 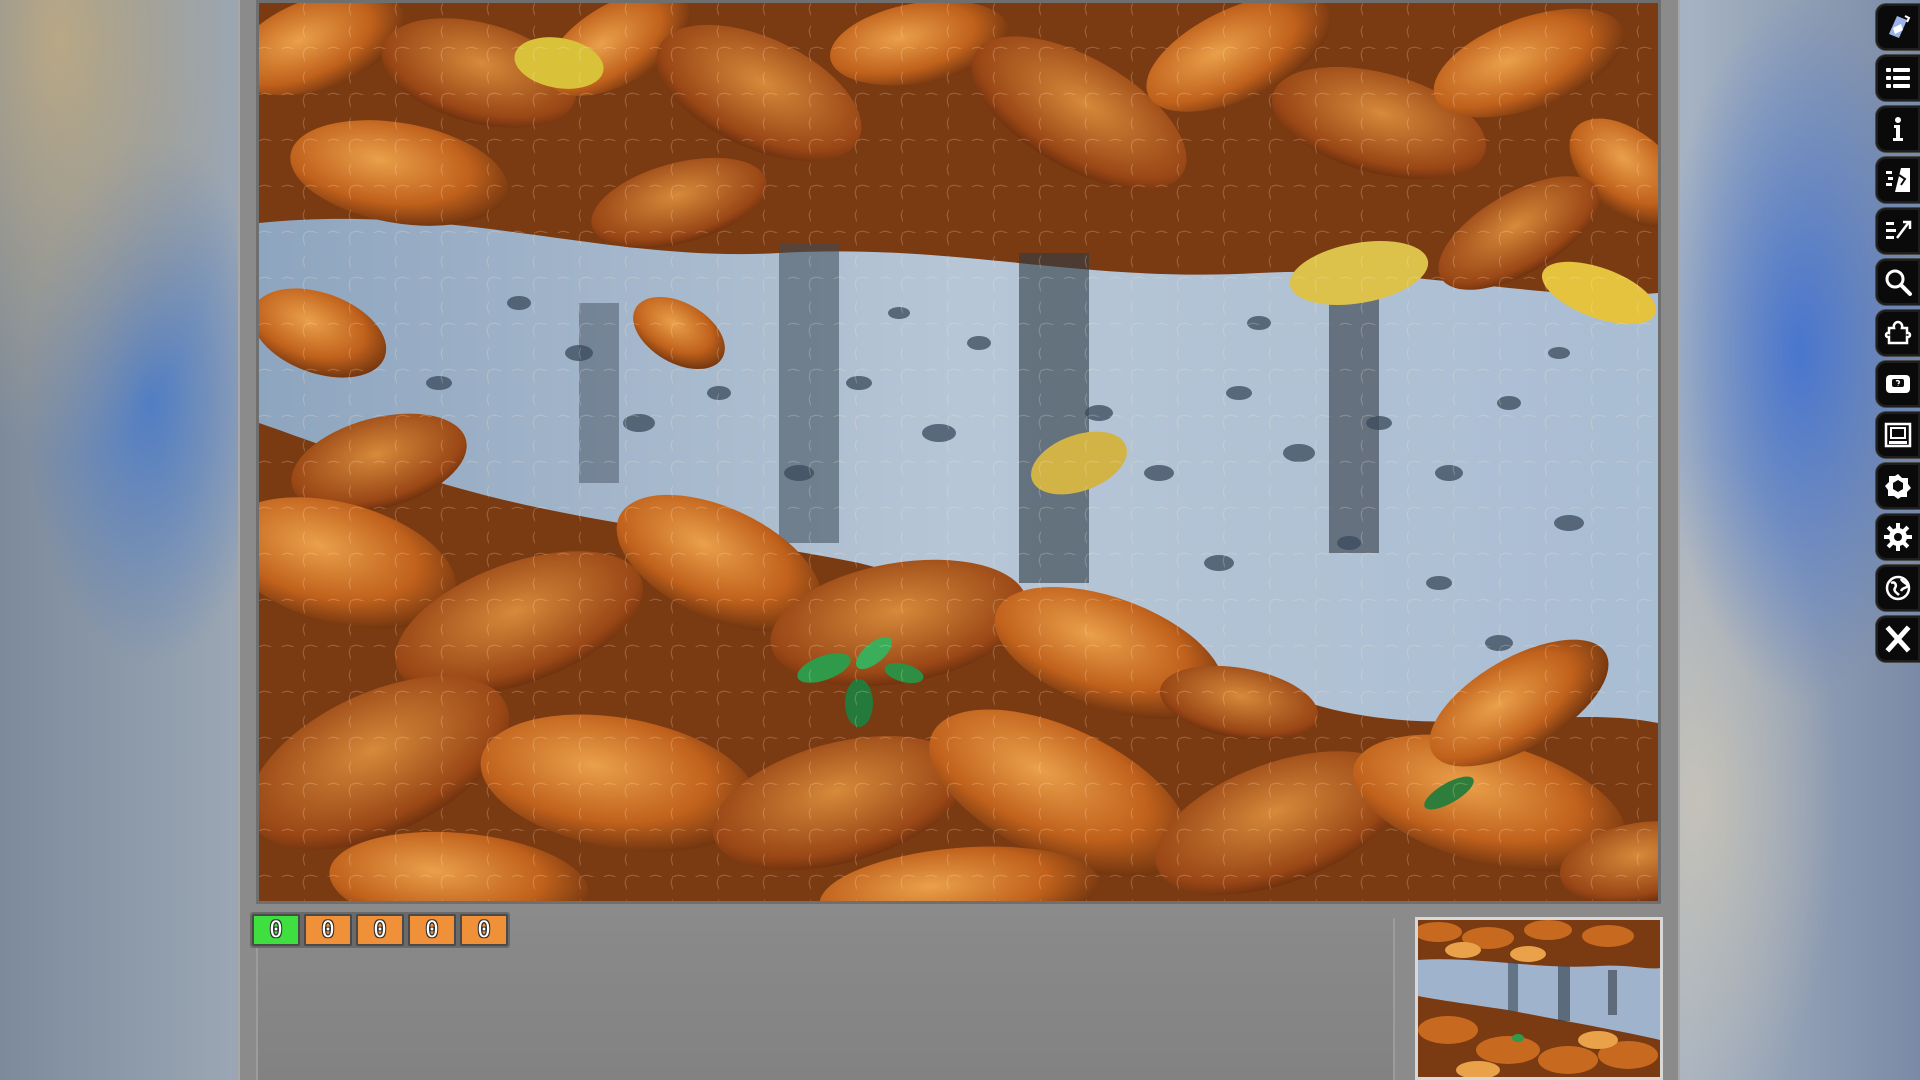 I want to click on ghost-image-icon, so click(x=1898, y=384).